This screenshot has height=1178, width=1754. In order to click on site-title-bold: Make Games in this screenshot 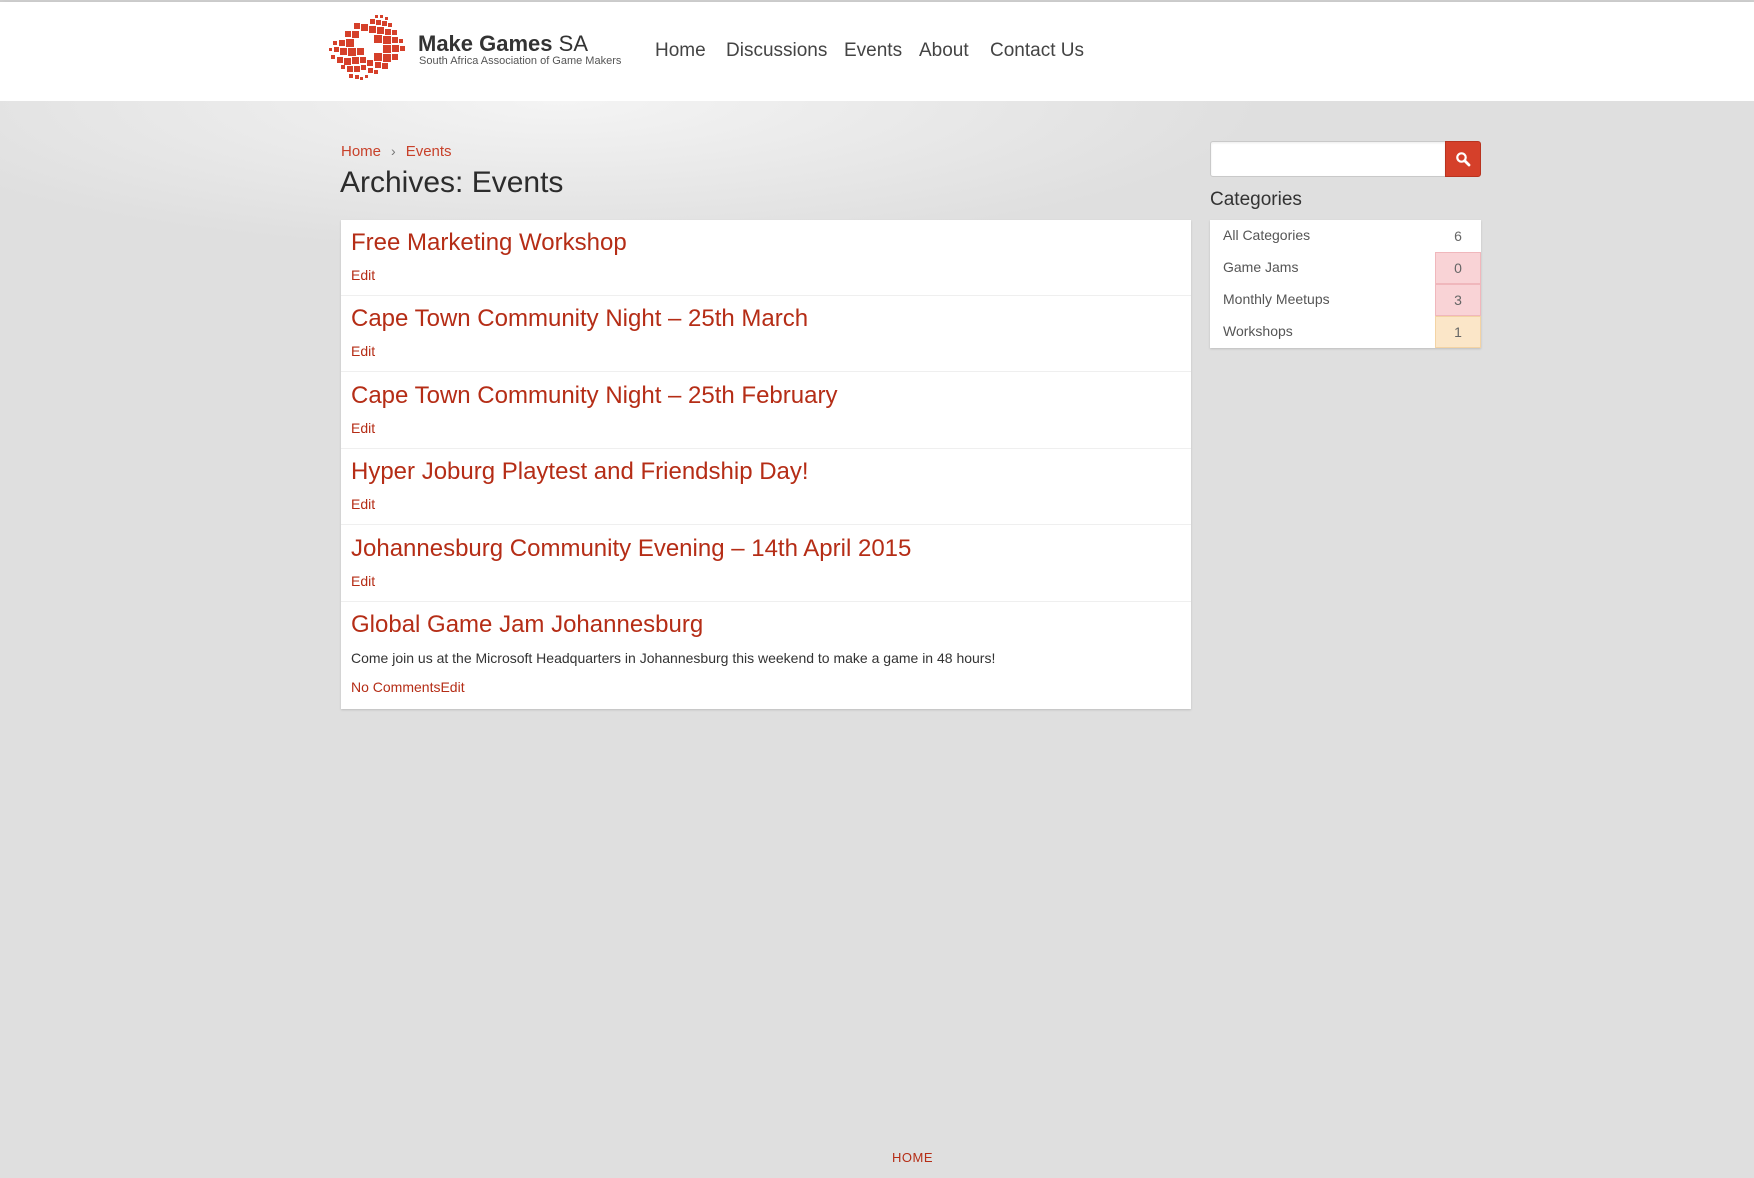, I will do `click(485, 43)`.